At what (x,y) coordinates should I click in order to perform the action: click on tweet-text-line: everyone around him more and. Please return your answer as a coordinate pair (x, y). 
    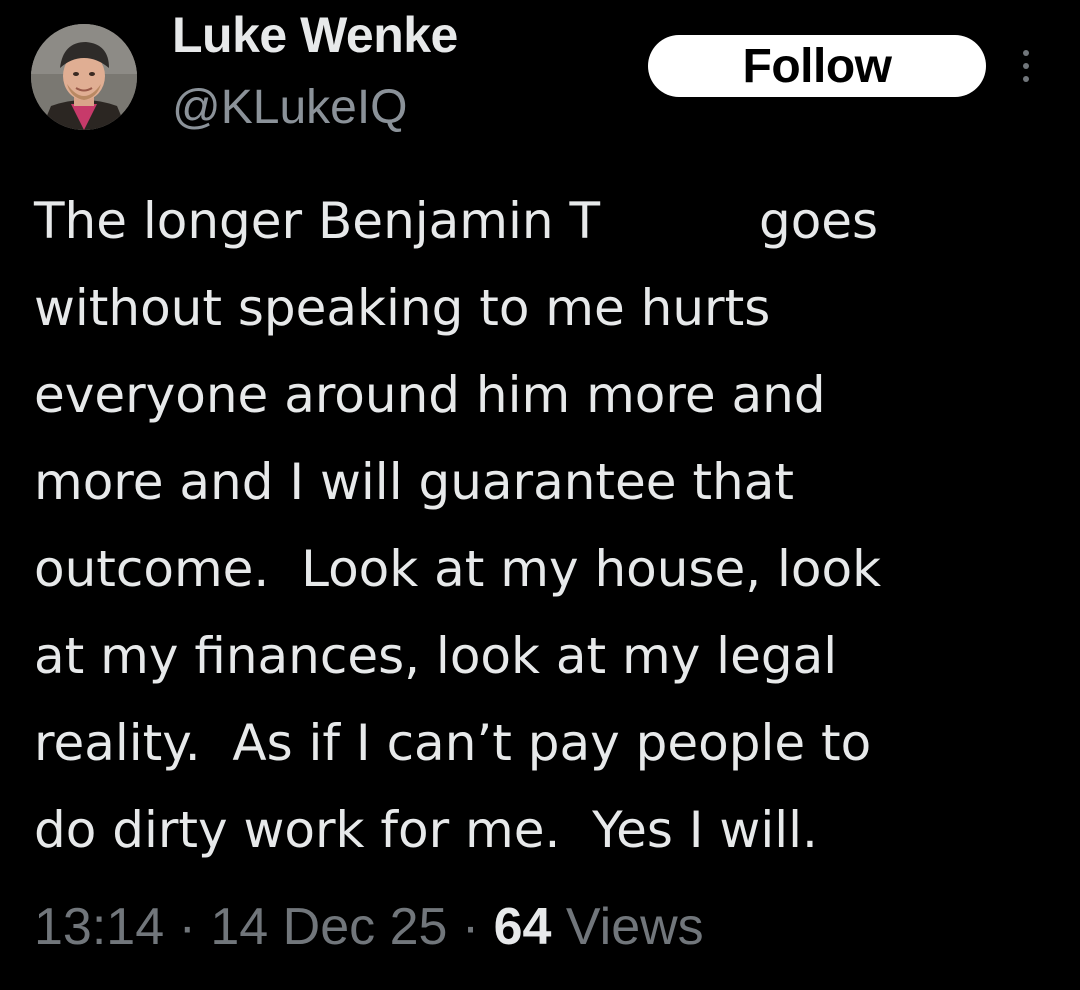
    Looking at the image, I should click on (430, 395).